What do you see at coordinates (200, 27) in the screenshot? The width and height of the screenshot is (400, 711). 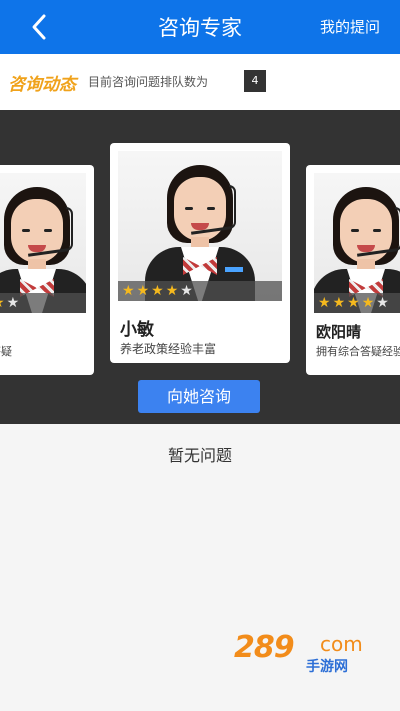 I see `top-bar: 咨询专家 我的提问` at bounding box center [200, 27].